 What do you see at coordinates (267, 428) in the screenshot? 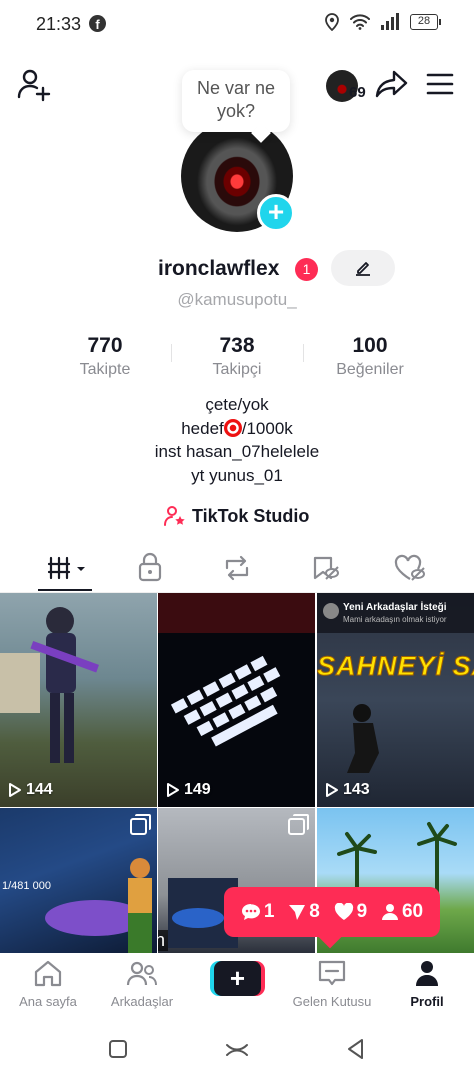
I see `bio-text: /1000k` at bounding box center [267, 428].